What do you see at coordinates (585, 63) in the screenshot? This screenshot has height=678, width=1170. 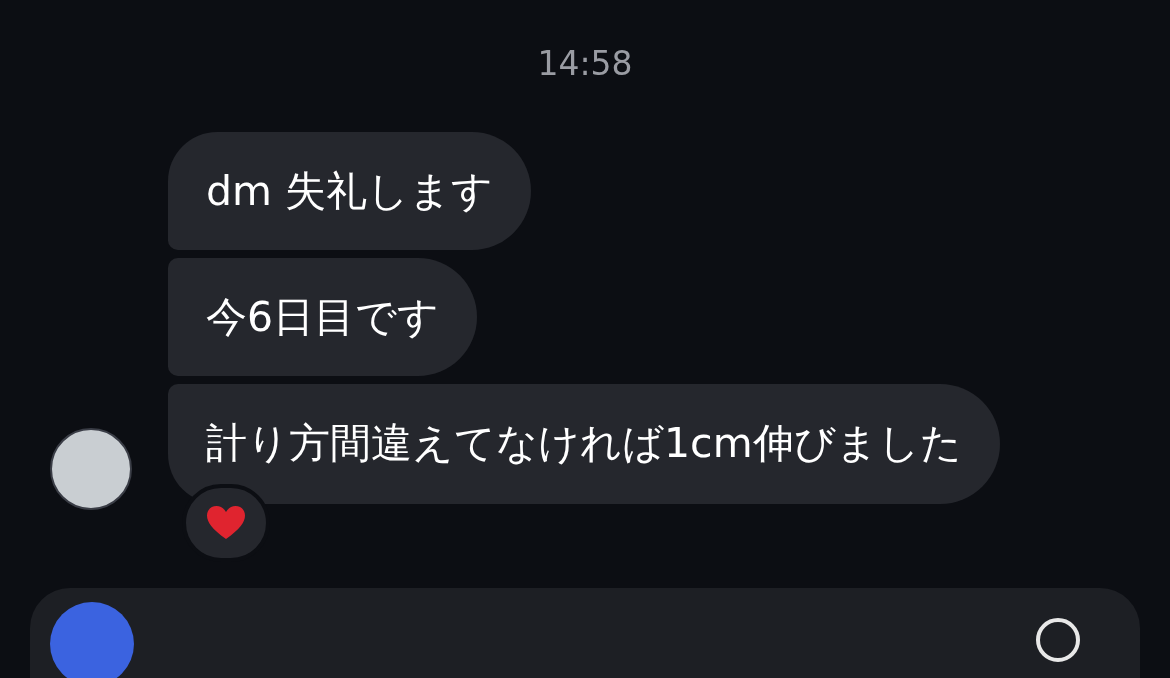 I see `message-timestamp: 14:58` at bounding box center [585, 63].